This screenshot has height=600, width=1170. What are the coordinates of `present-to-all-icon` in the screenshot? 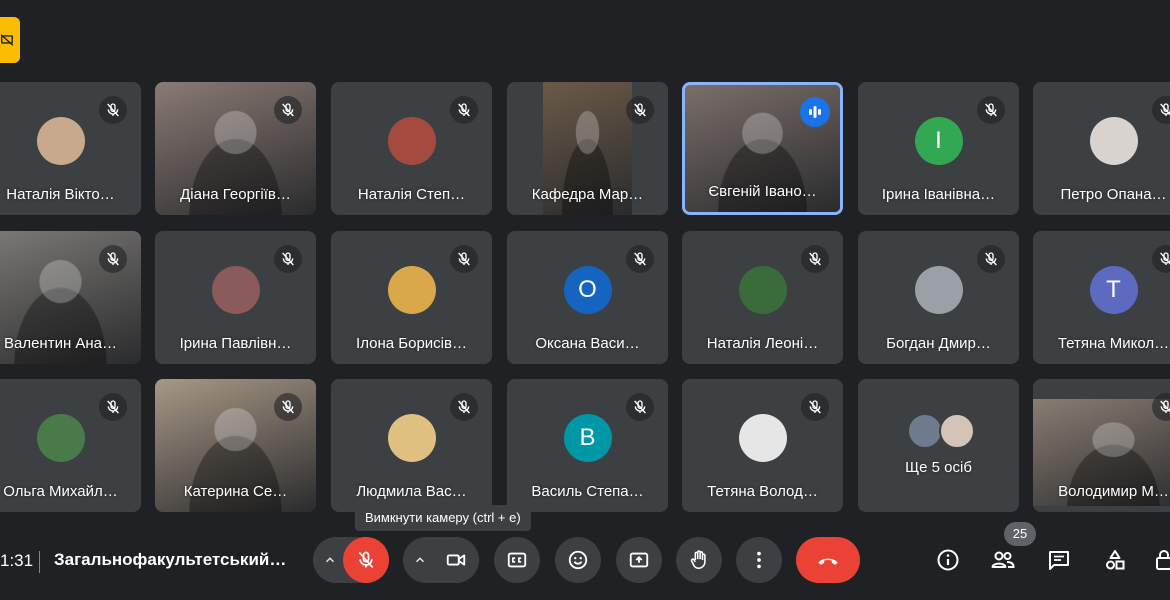 It's located at (639, 560).